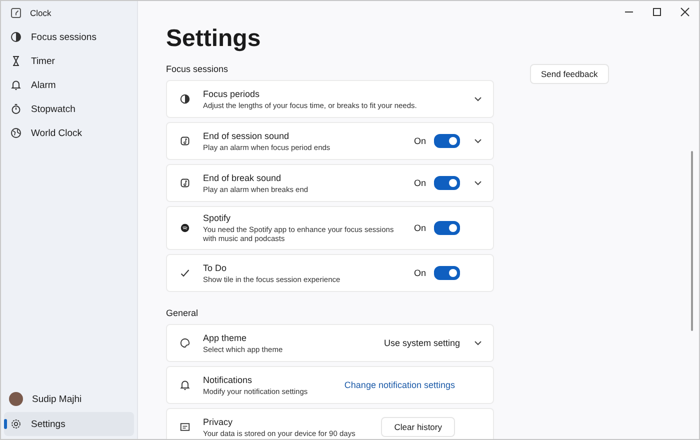  What do you see at coordinates (225, 337) in the screenshot?
I see `setting-title: App theme` at bounding box center [225, 337].